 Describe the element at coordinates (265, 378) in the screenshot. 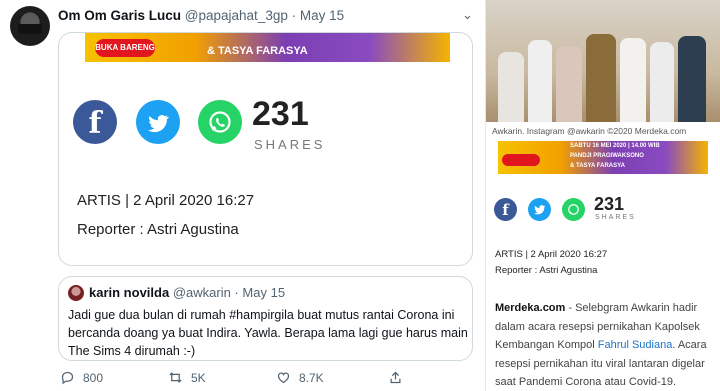

I see `tweet-actions: 800 5K 8.7K` at that location.